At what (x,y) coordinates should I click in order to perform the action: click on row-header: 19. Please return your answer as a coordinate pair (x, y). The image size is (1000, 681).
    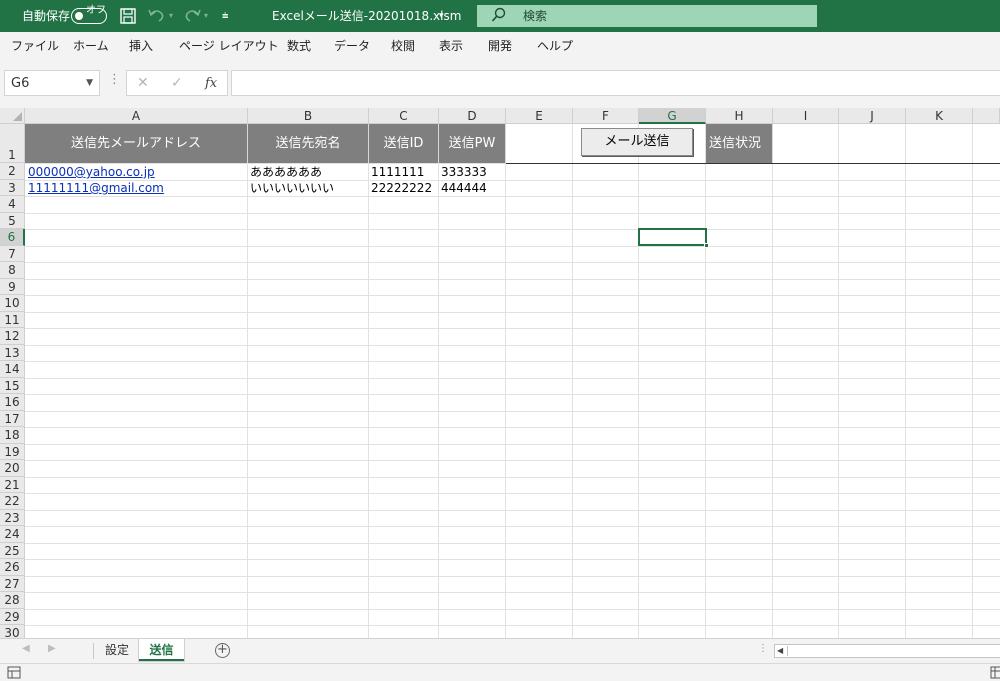
    Looking at the image, I should click on (12, 452).